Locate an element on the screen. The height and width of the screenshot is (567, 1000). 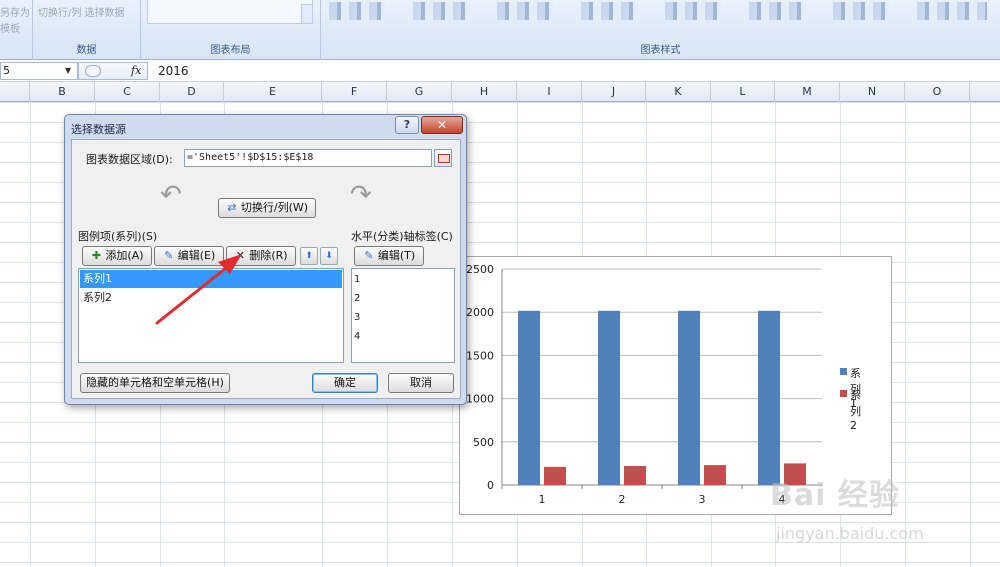
column-header: H is located at coordinates (484, 92).